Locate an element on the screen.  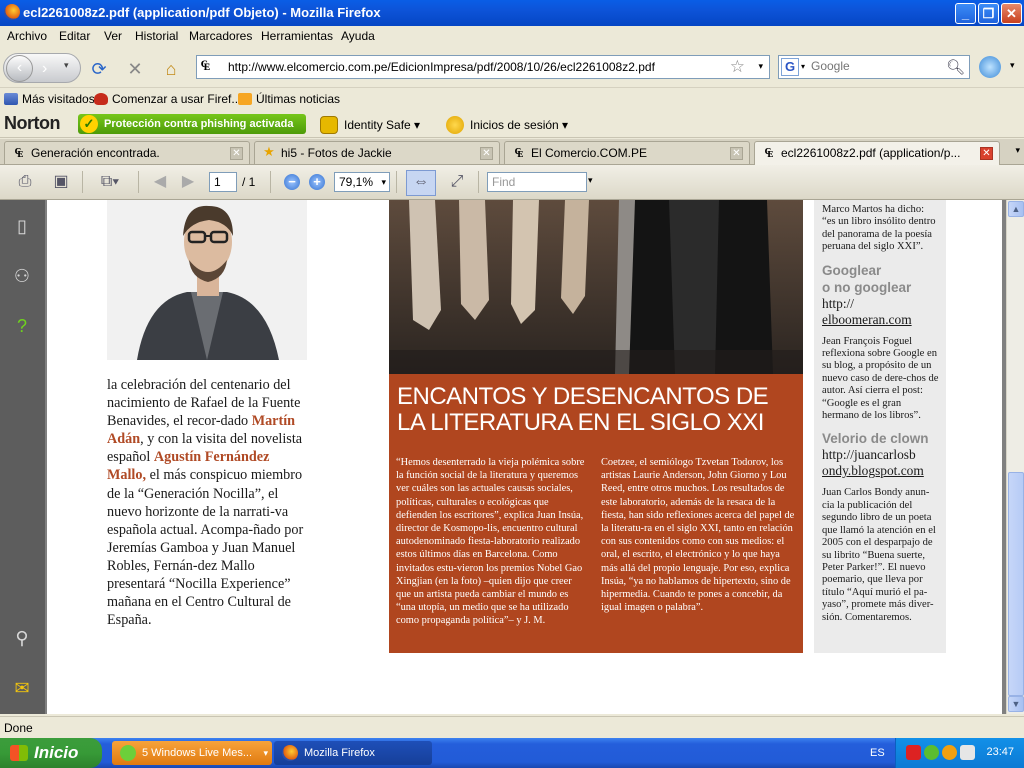
bookmark-star-icon: ☆ is located at coordinates (737, 67).